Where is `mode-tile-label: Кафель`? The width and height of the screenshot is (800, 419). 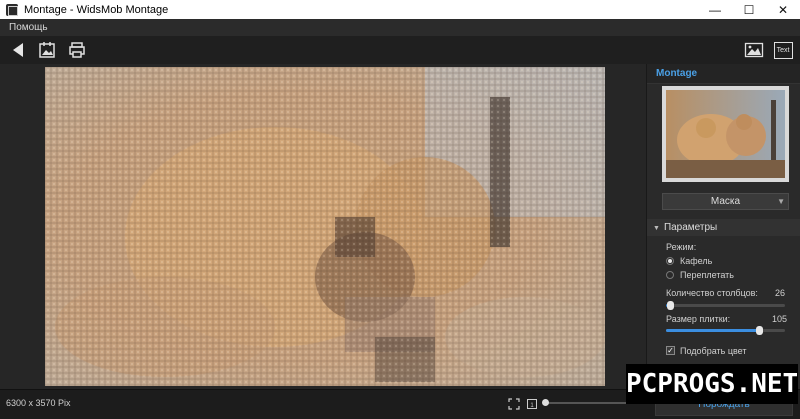 mode-tile-label: Кафель is located at coordinates (696, 261).